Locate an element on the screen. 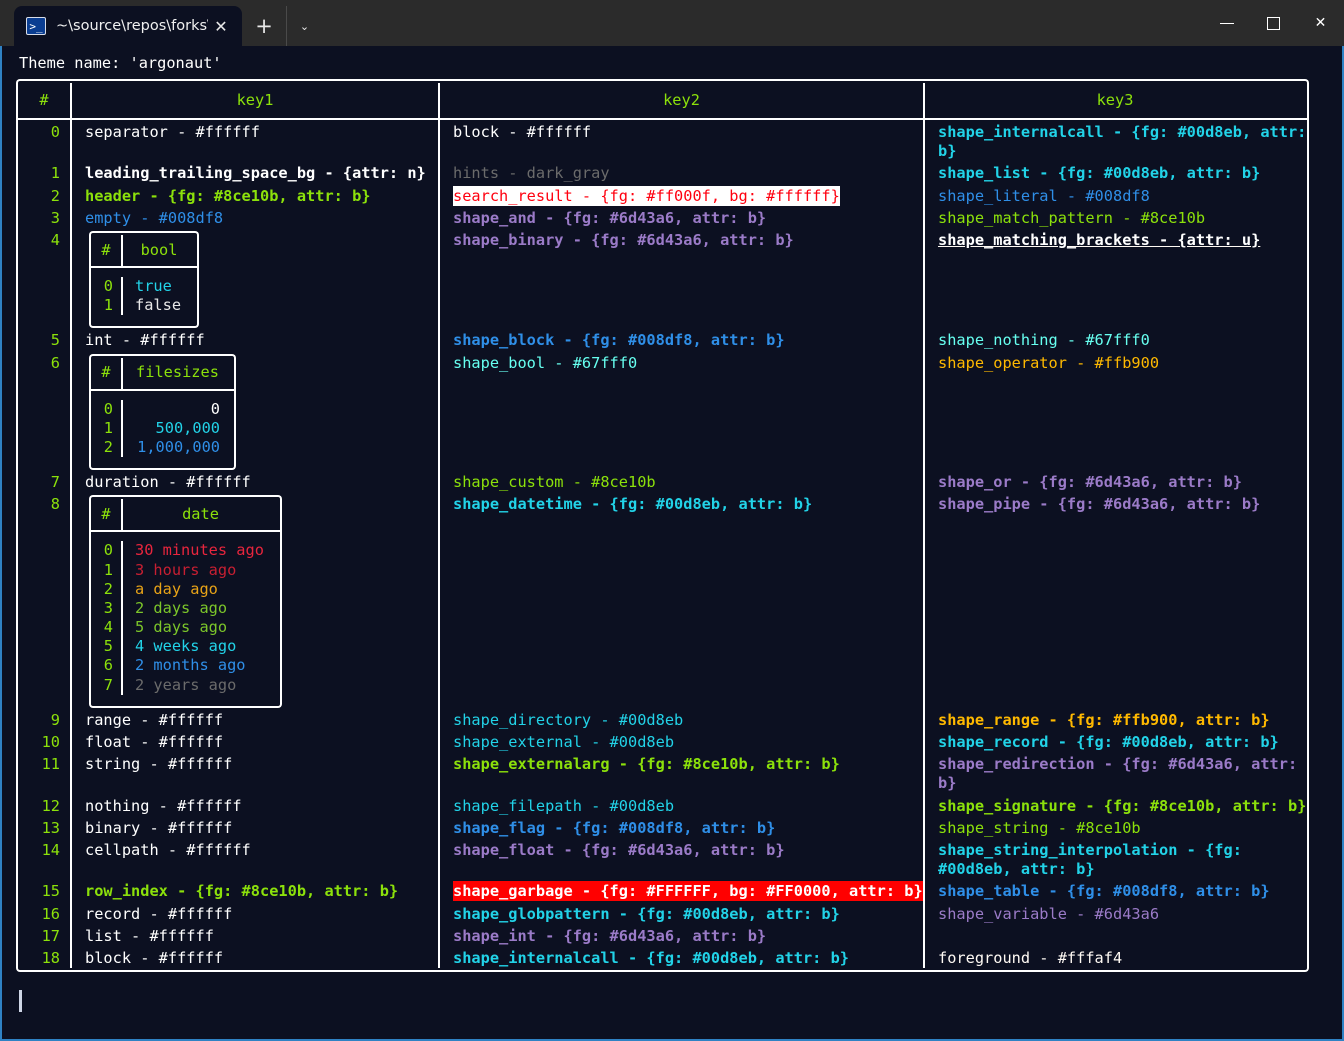  nested-table-body: # filesizes 0 0 1 500,000 2 1,000,000 is located at coordinates (162, 412).